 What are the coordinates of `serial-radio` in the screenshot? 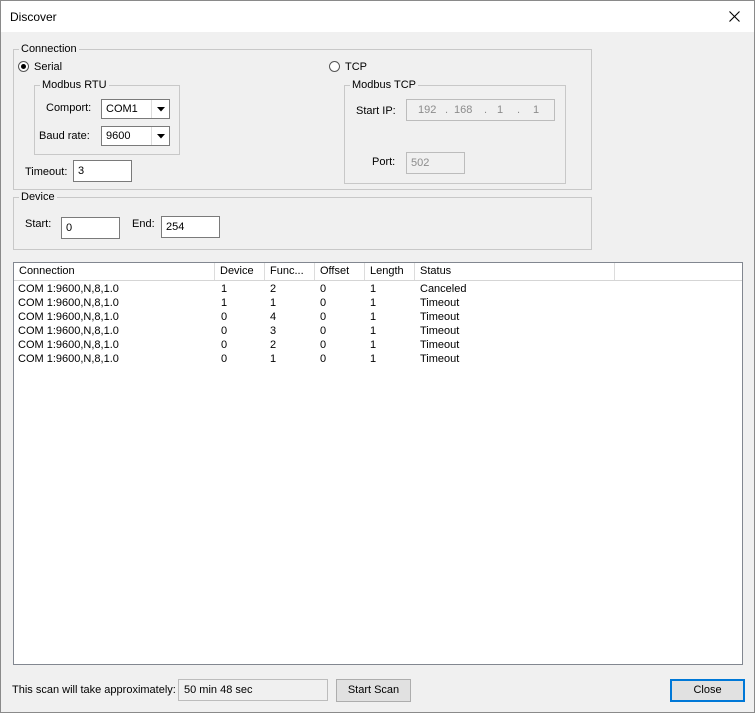 It's located at (23, 66).